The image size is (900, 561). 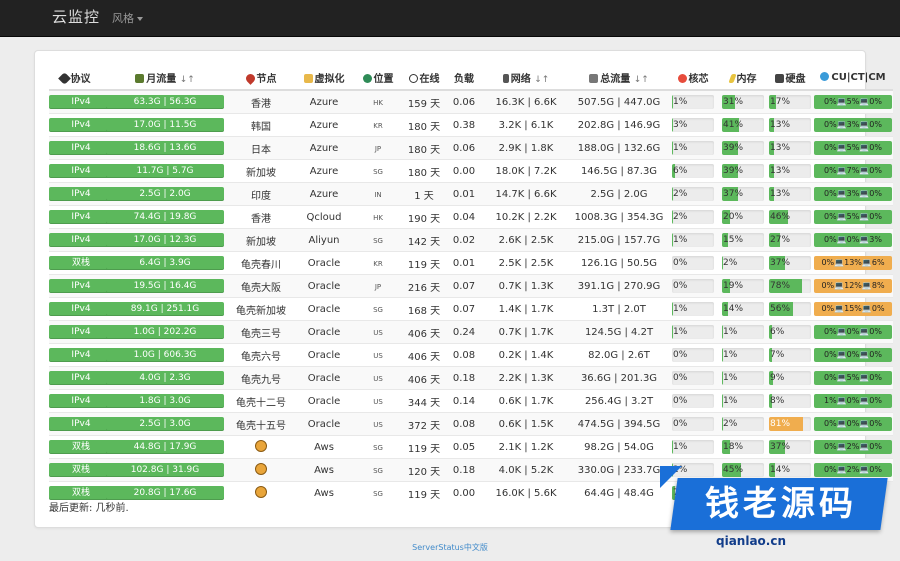 What do you see at coordinates (464, 171) in the screenshot?
I see `load: 0.00` at bounding box center [464, 171].